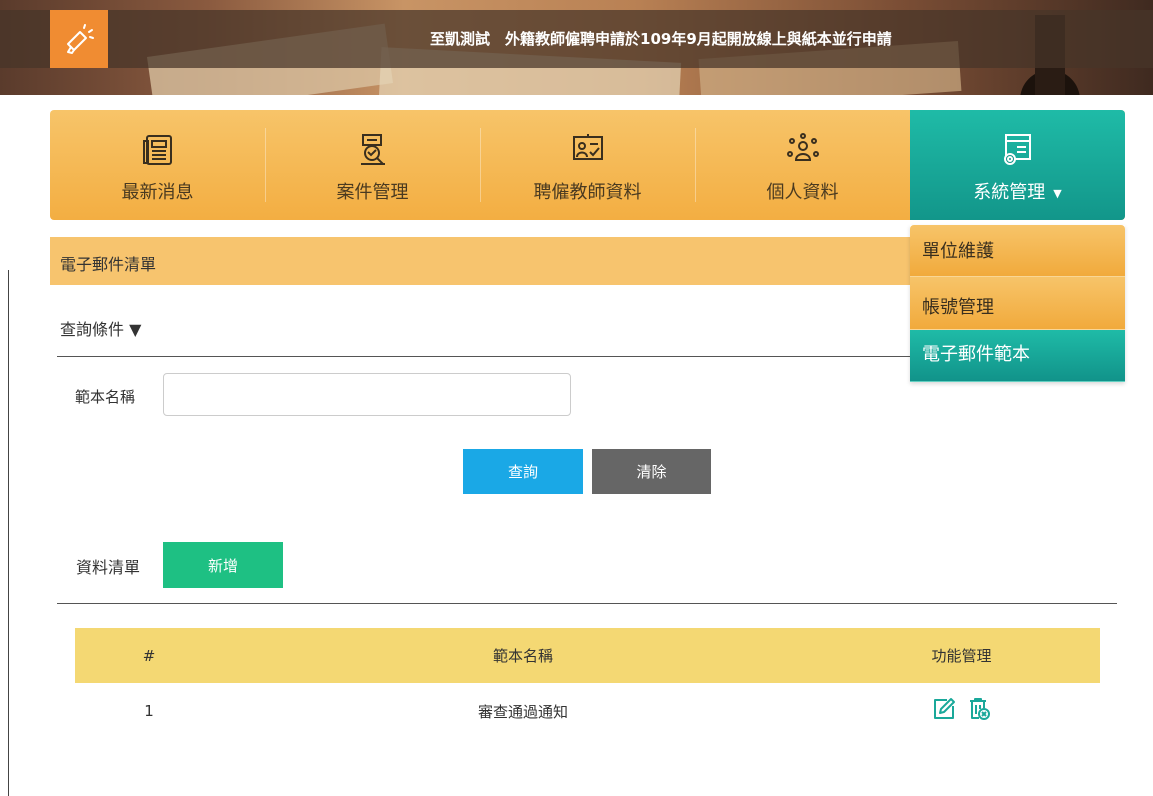  Describe the element at coordinates (1018, 150) in the screenshot. I see `system-settings-icon` at that location.